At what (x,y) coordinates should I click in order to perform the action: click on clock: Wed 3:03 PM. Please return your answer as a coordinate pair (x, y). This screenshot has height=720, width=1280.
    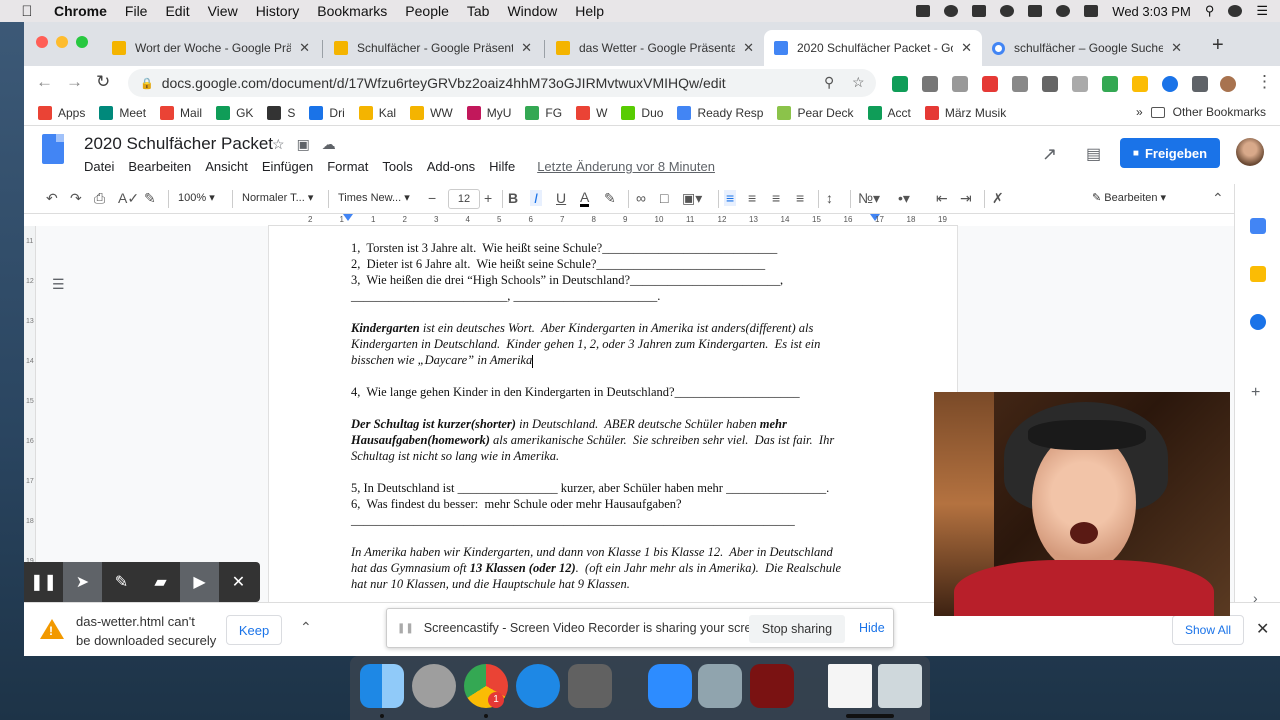
    Looking at the image, I should click on (1151, 11).